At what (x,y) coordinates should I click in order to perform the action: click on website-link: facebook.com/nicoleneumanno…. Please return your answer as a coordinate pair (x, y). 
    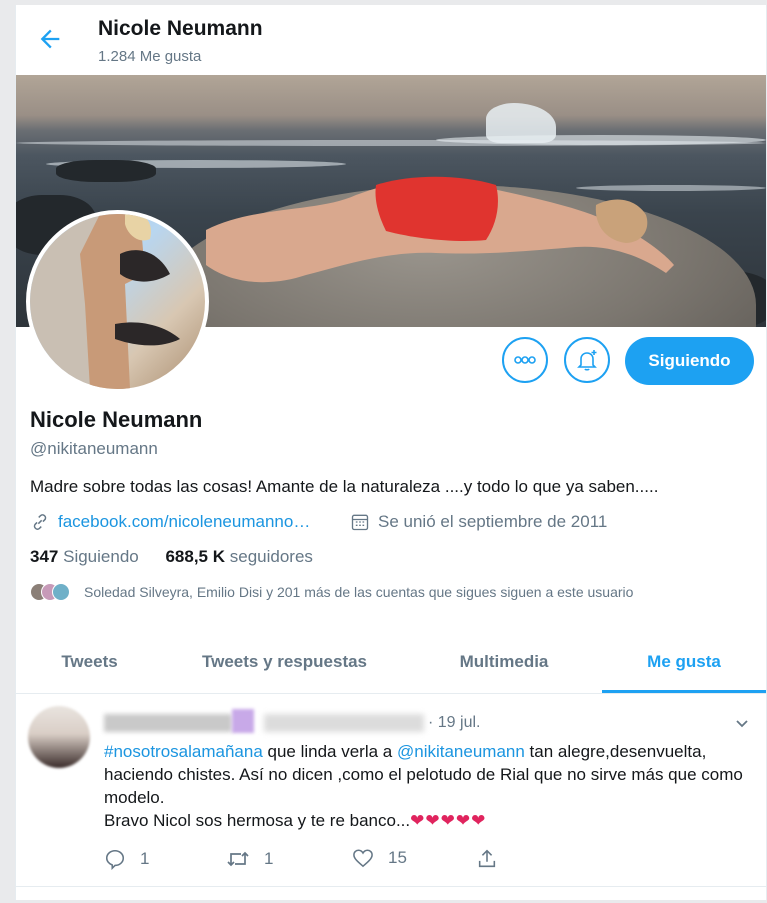
    Looking at the image, I should click on (184, 522).